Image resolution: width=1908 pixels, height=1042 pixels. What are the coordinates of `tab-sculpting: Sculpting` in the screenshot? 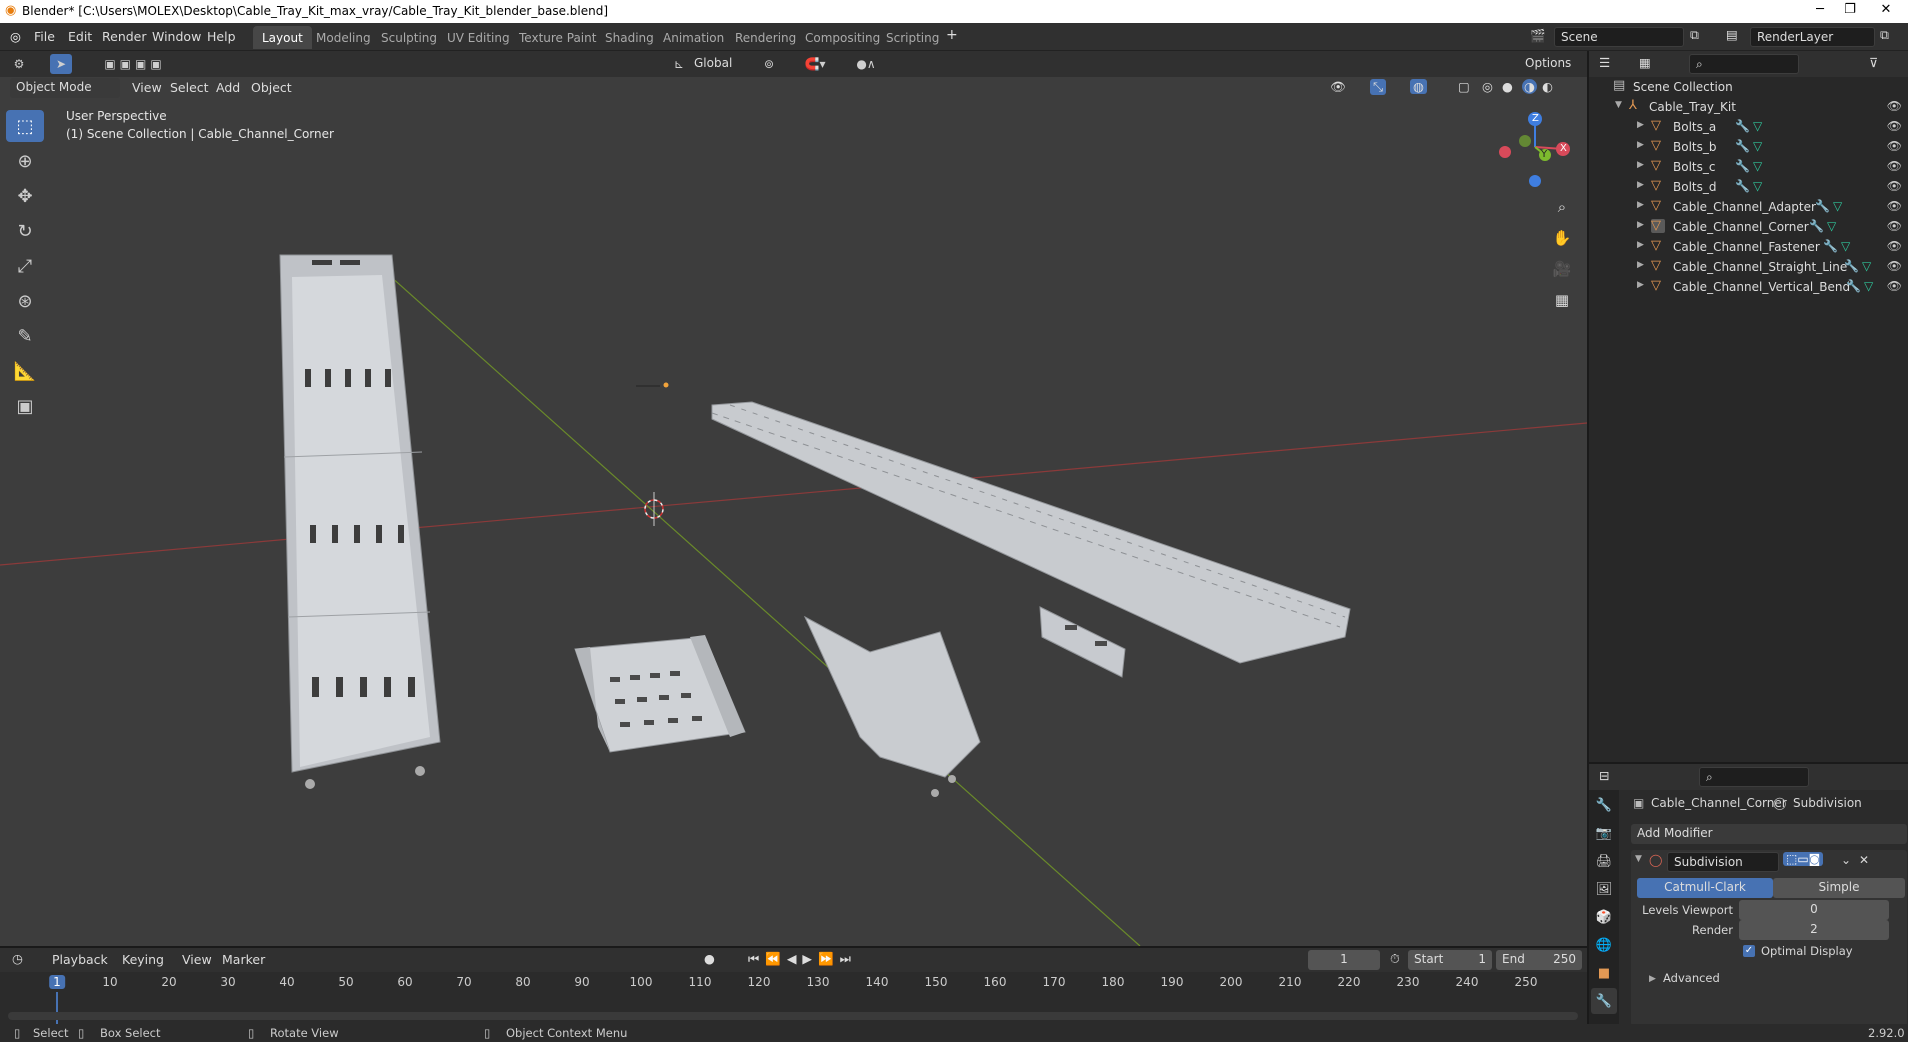 It's located at (409, 37).